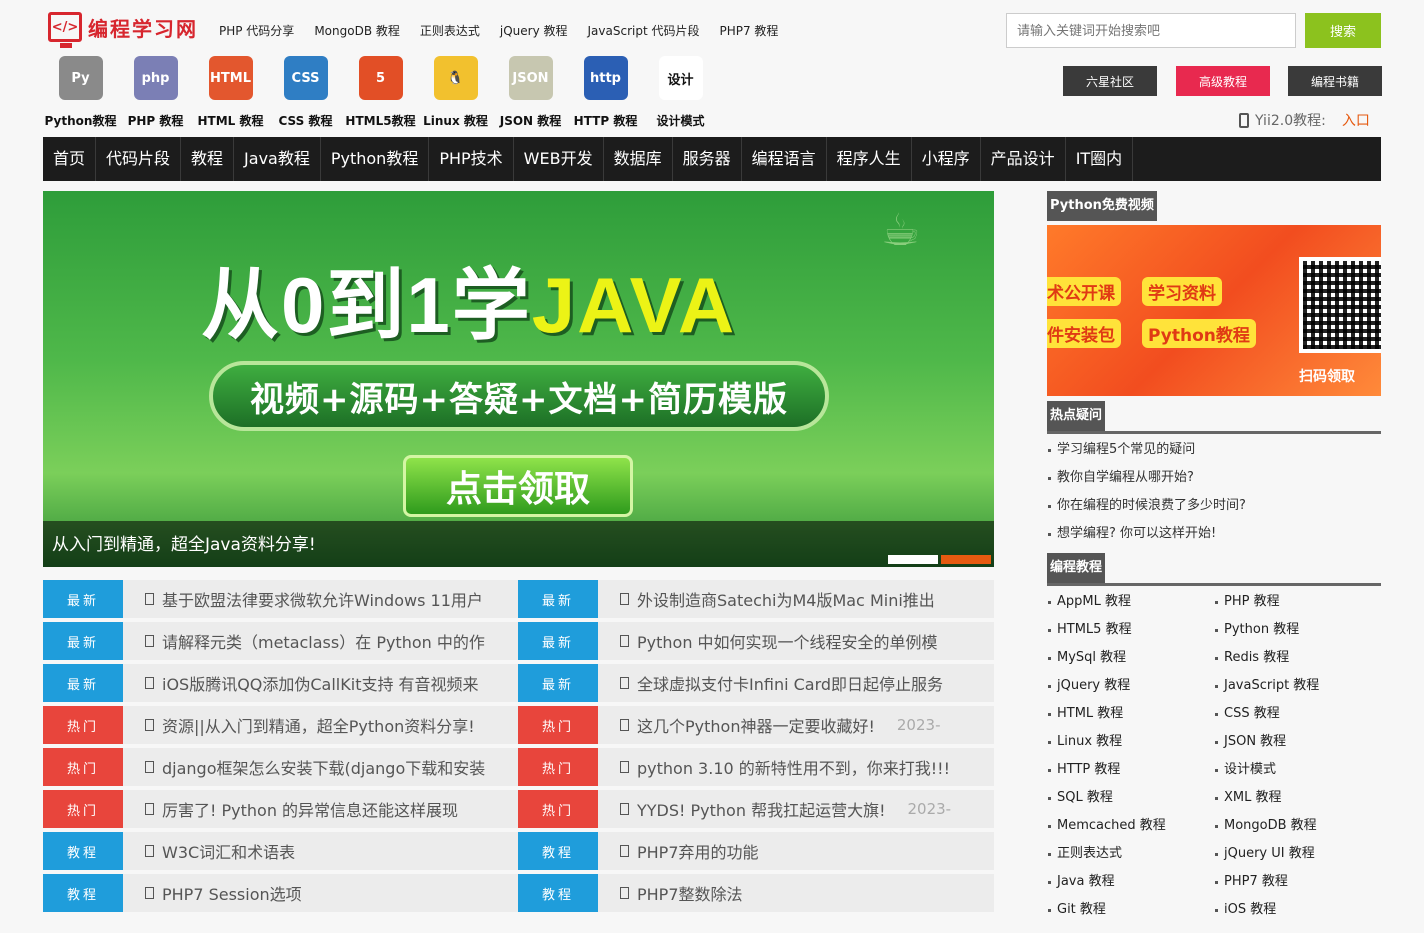 The height and width of the screenshot is (933, 1424). I want to click on news-row: 热门 资源||从入门到精通，超全Python资料分享!, so click(281, 725).